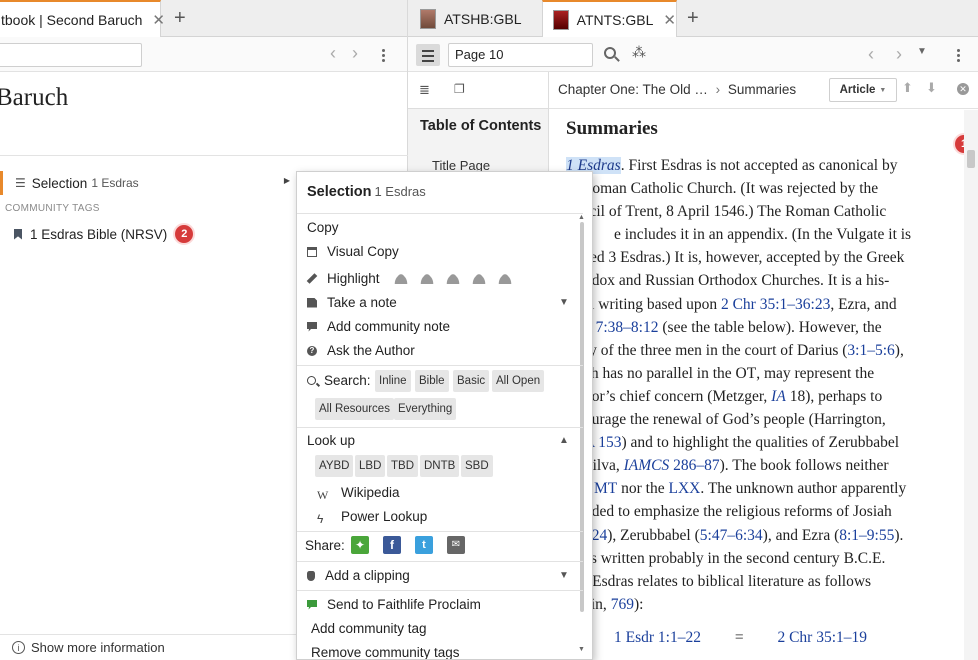  What do you see at coordinates (331, 440) in the screenshot?
I see `lookup-section-header: Look up` at bounding box center [331, 440].